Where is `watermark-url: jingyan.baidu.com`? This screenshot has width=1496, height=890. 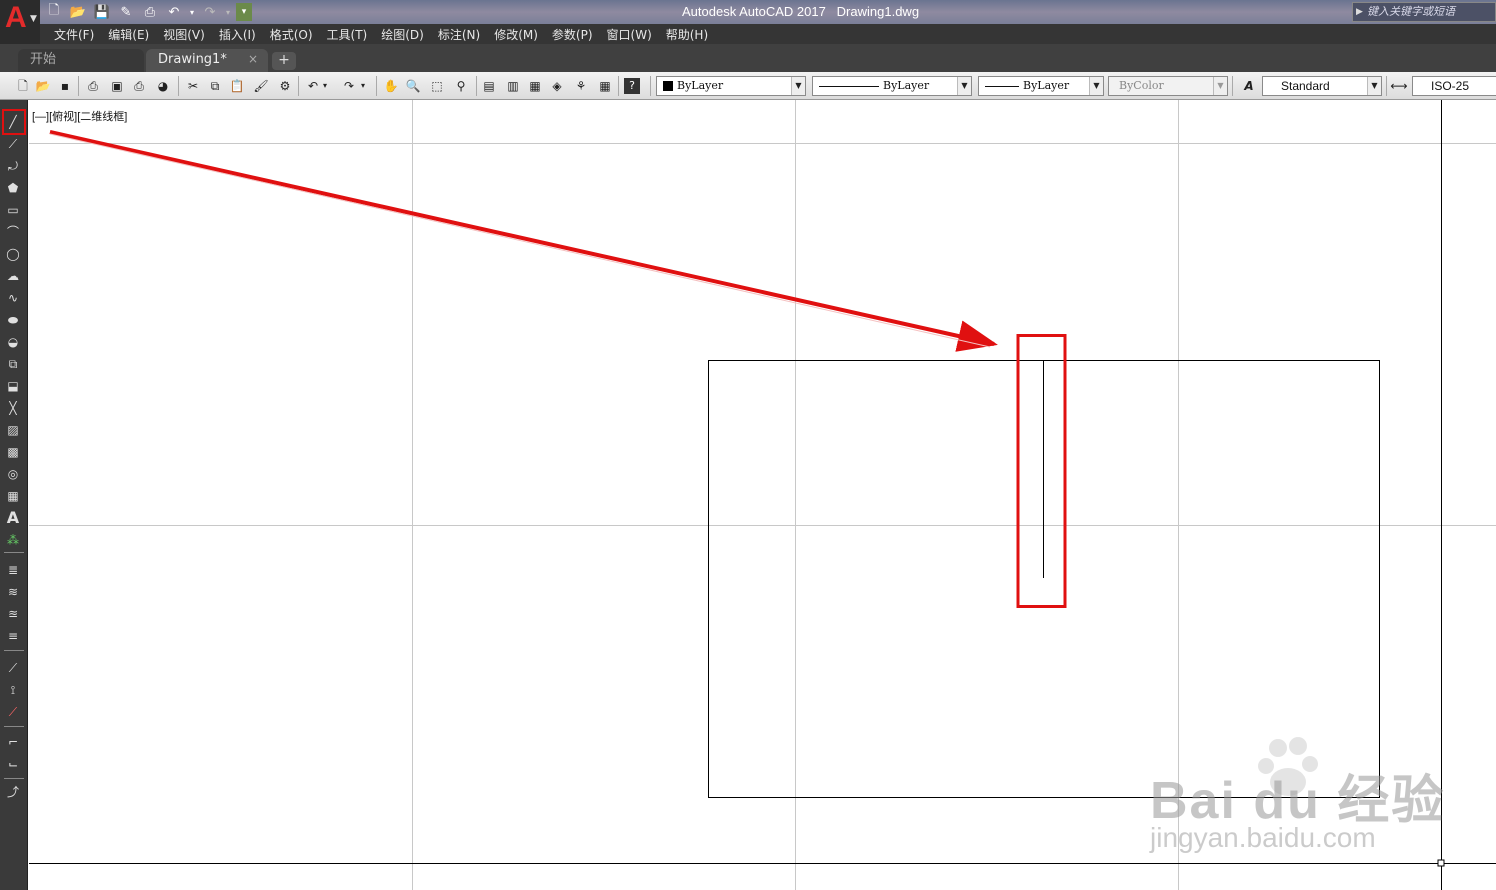 watermark-url: jingyan.baidu.com is located at coordinates (1263, 837).